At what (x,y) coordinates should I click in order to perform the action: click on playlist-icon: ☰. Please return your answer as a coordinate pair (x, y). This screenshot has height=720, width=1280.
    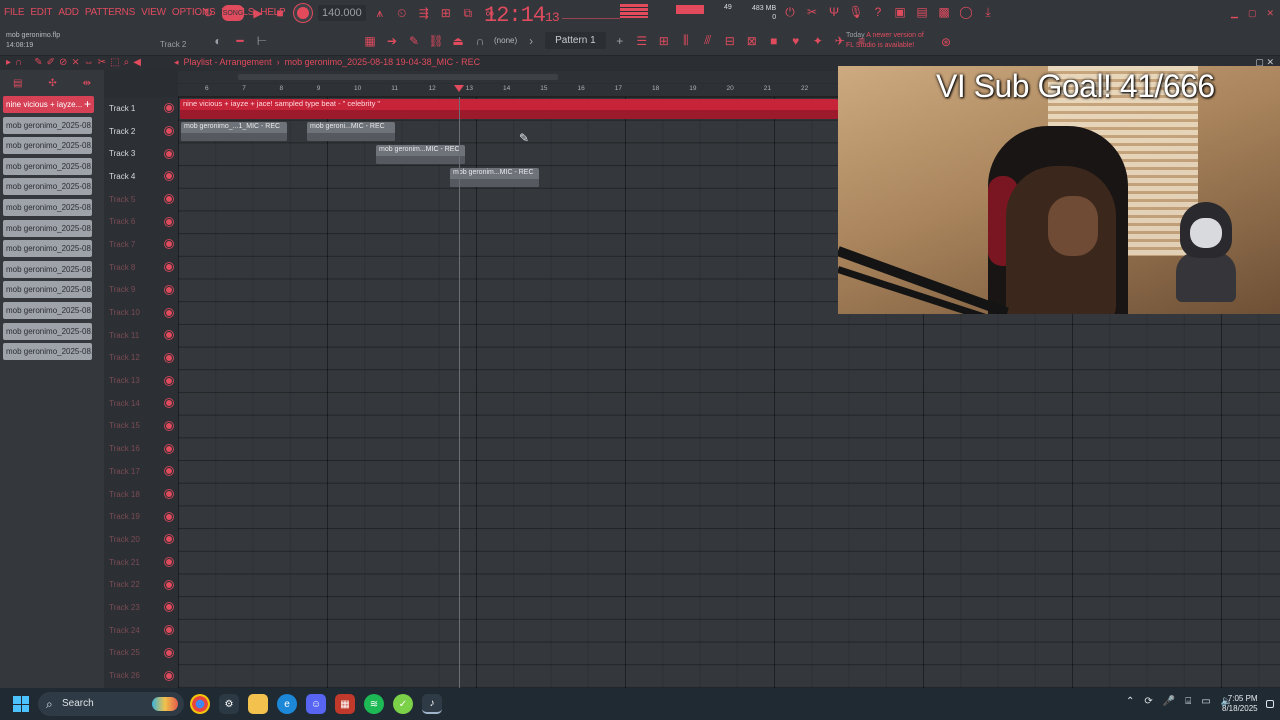
    Looking at the image, I should click on (642, 41).